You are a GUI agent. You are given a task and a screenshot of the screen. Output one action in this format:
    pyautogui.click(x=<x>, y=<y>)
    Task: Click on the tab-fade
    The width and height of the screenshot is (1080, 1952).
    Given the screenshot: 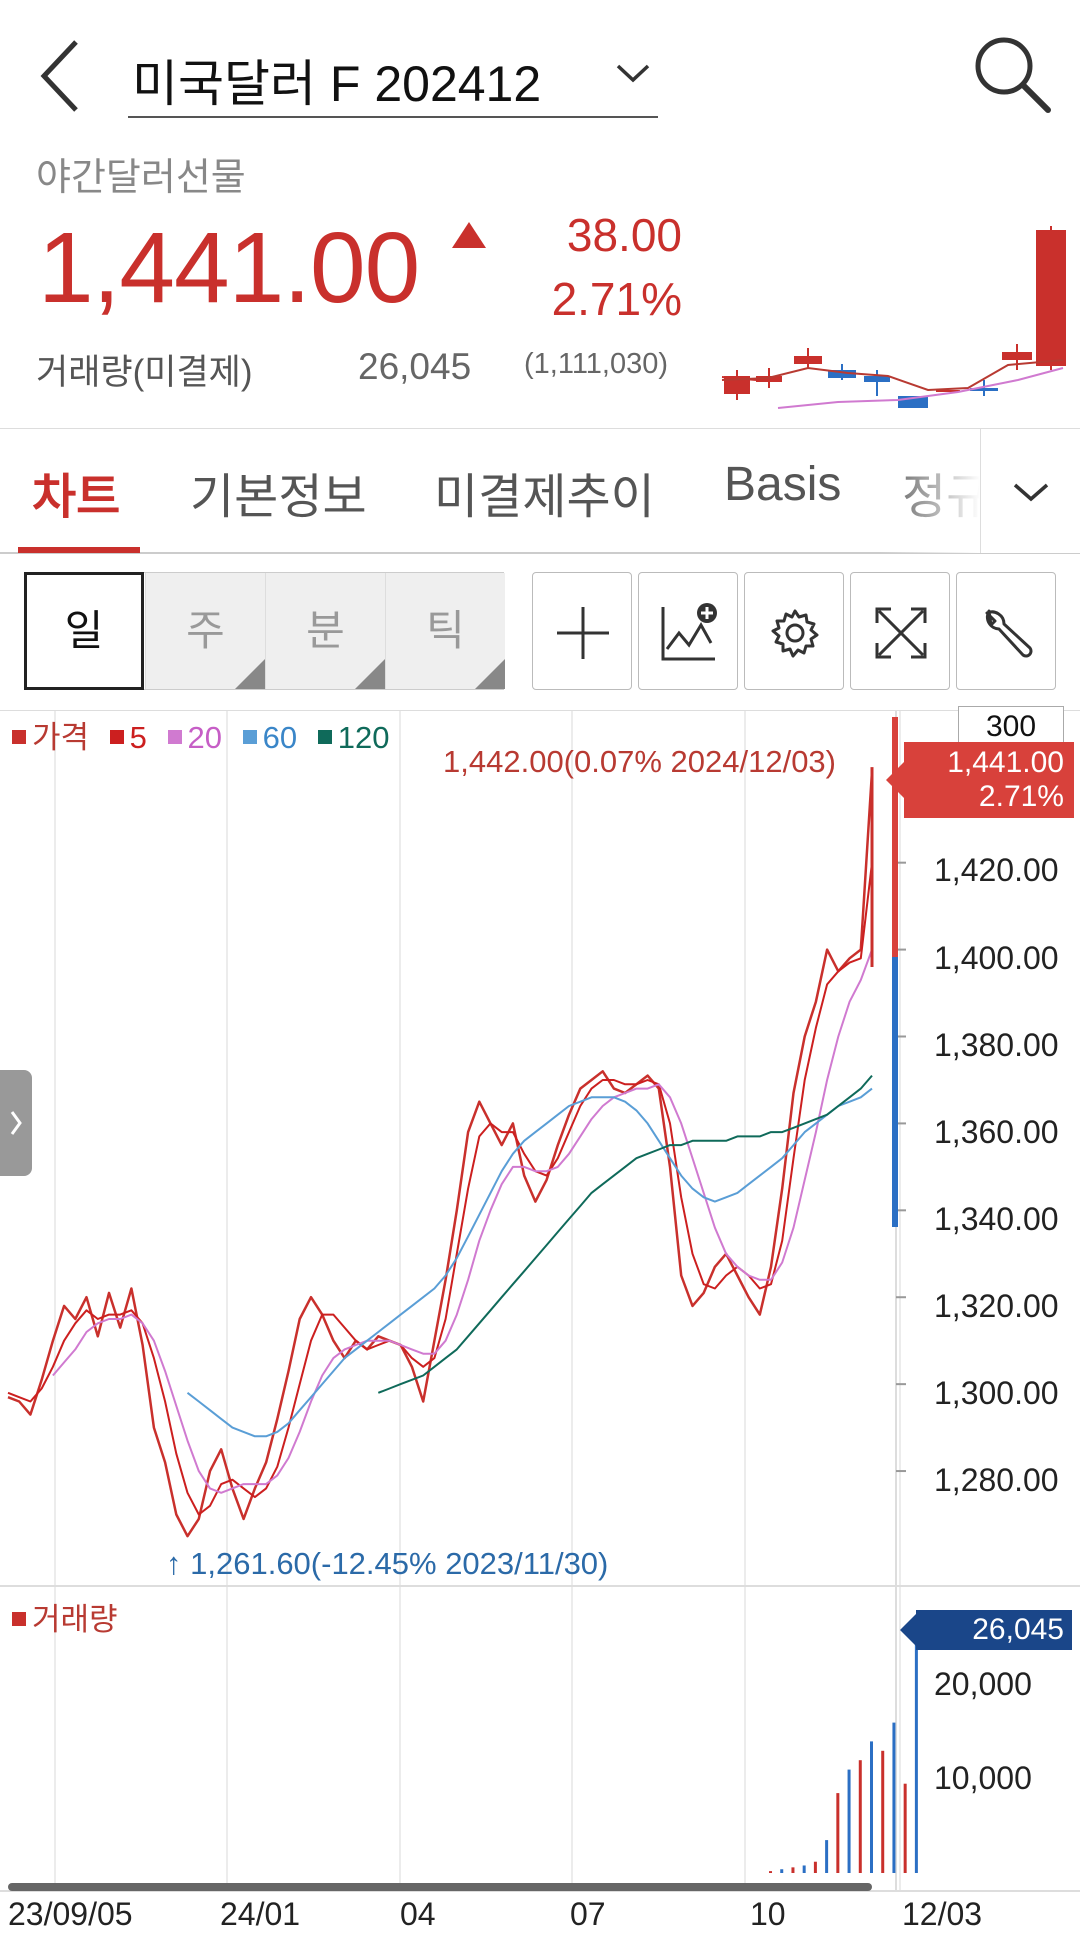 What is the action you would take?
    pyautogui.click(x=930, y=491)
    